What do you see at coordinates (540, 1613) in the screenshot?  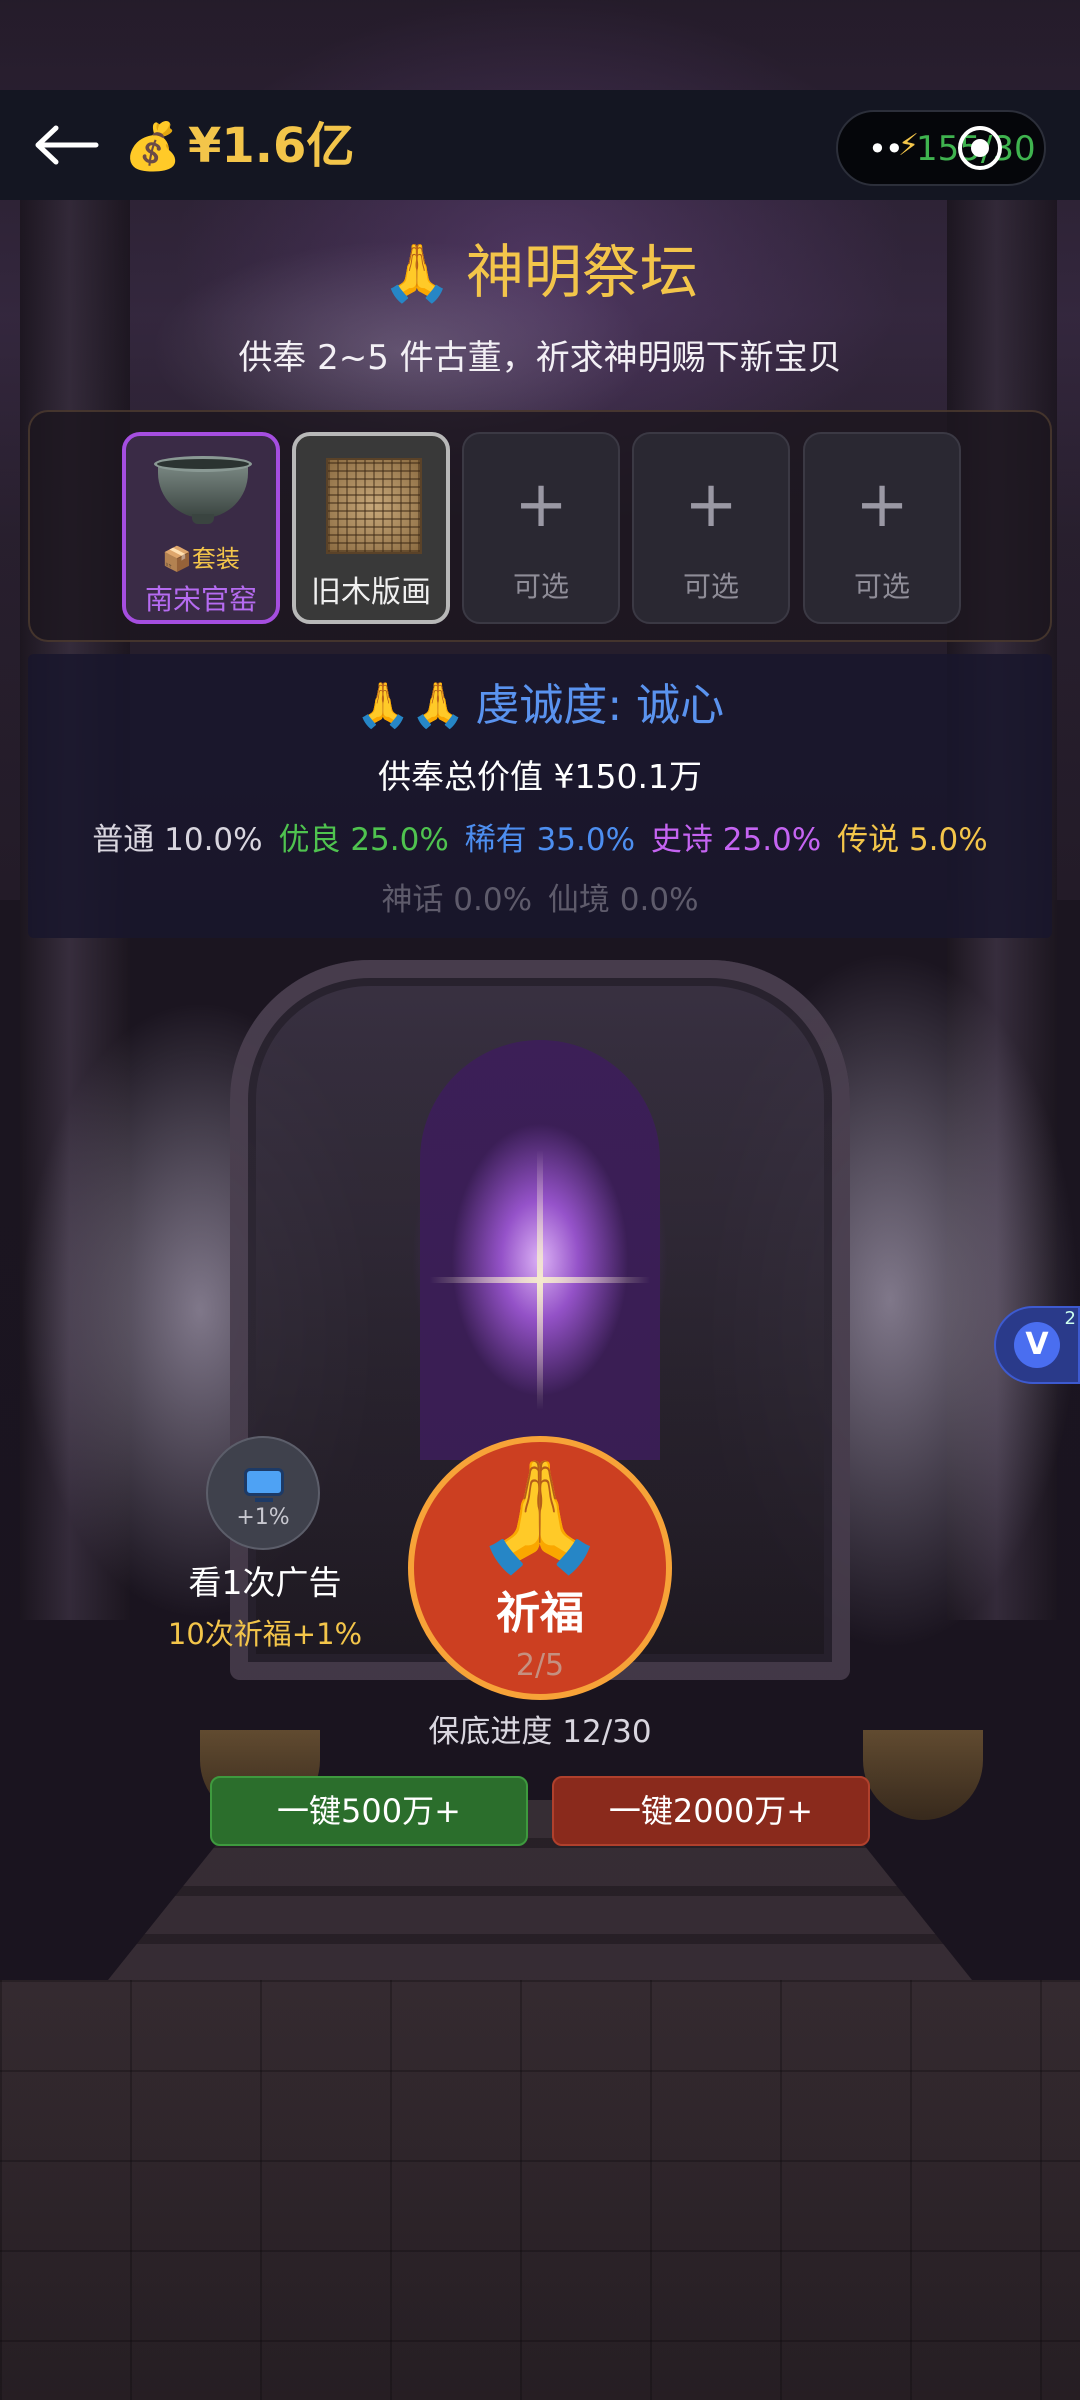 I see `pray-label: 祈福` at bounding box center [540, 1613].